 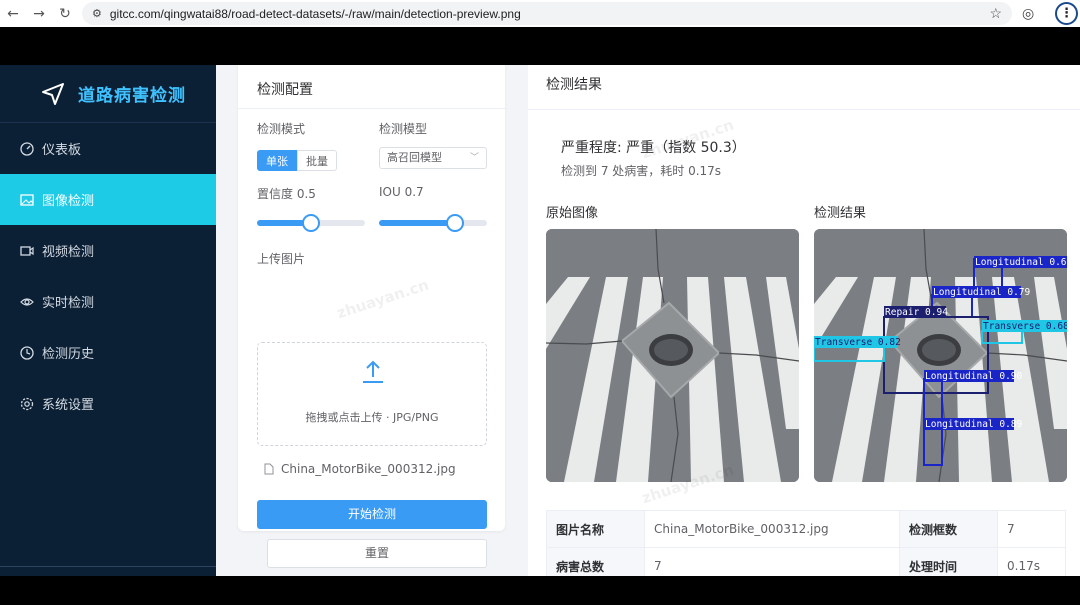 I want to click on config-title: 检测配置, so click(x=371, y=87).